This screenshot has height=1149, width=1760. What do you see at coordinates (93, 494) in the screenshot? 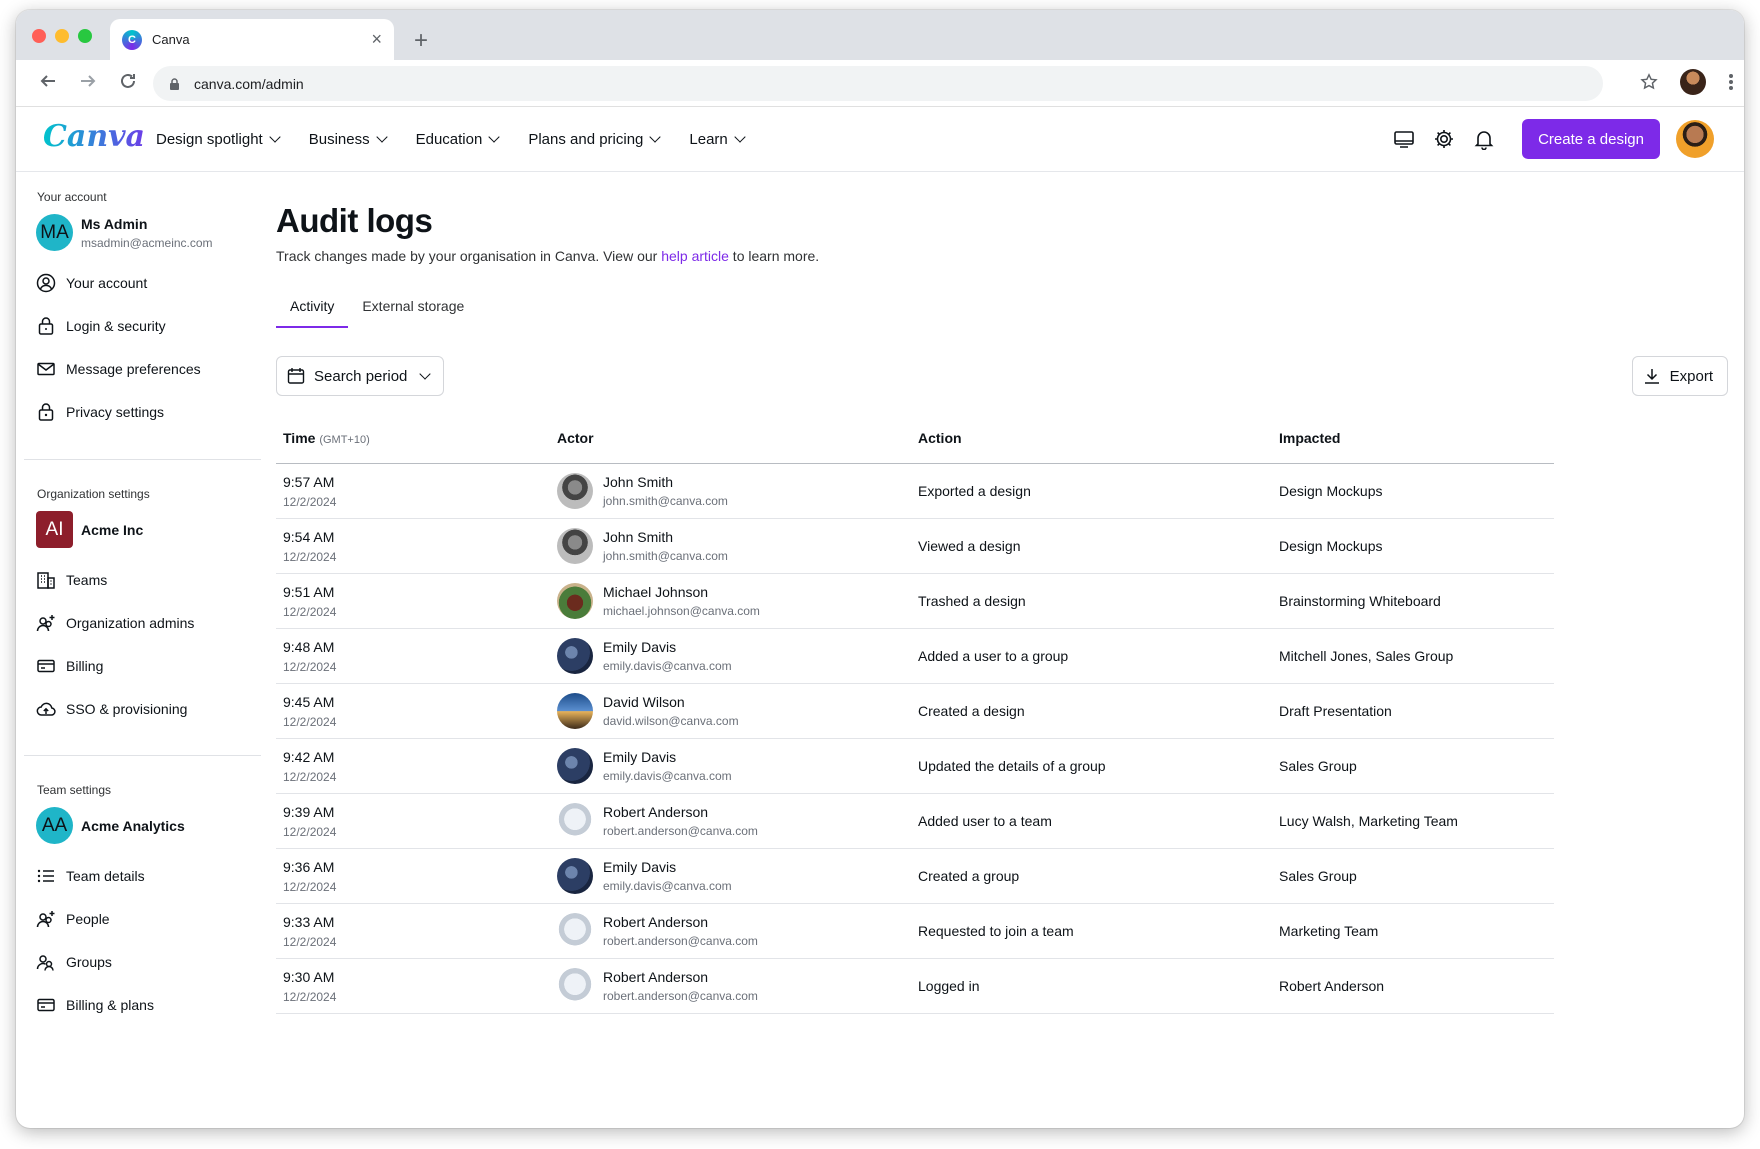
I see `section-heading: Organization settings` at bounding box center [93, 494].